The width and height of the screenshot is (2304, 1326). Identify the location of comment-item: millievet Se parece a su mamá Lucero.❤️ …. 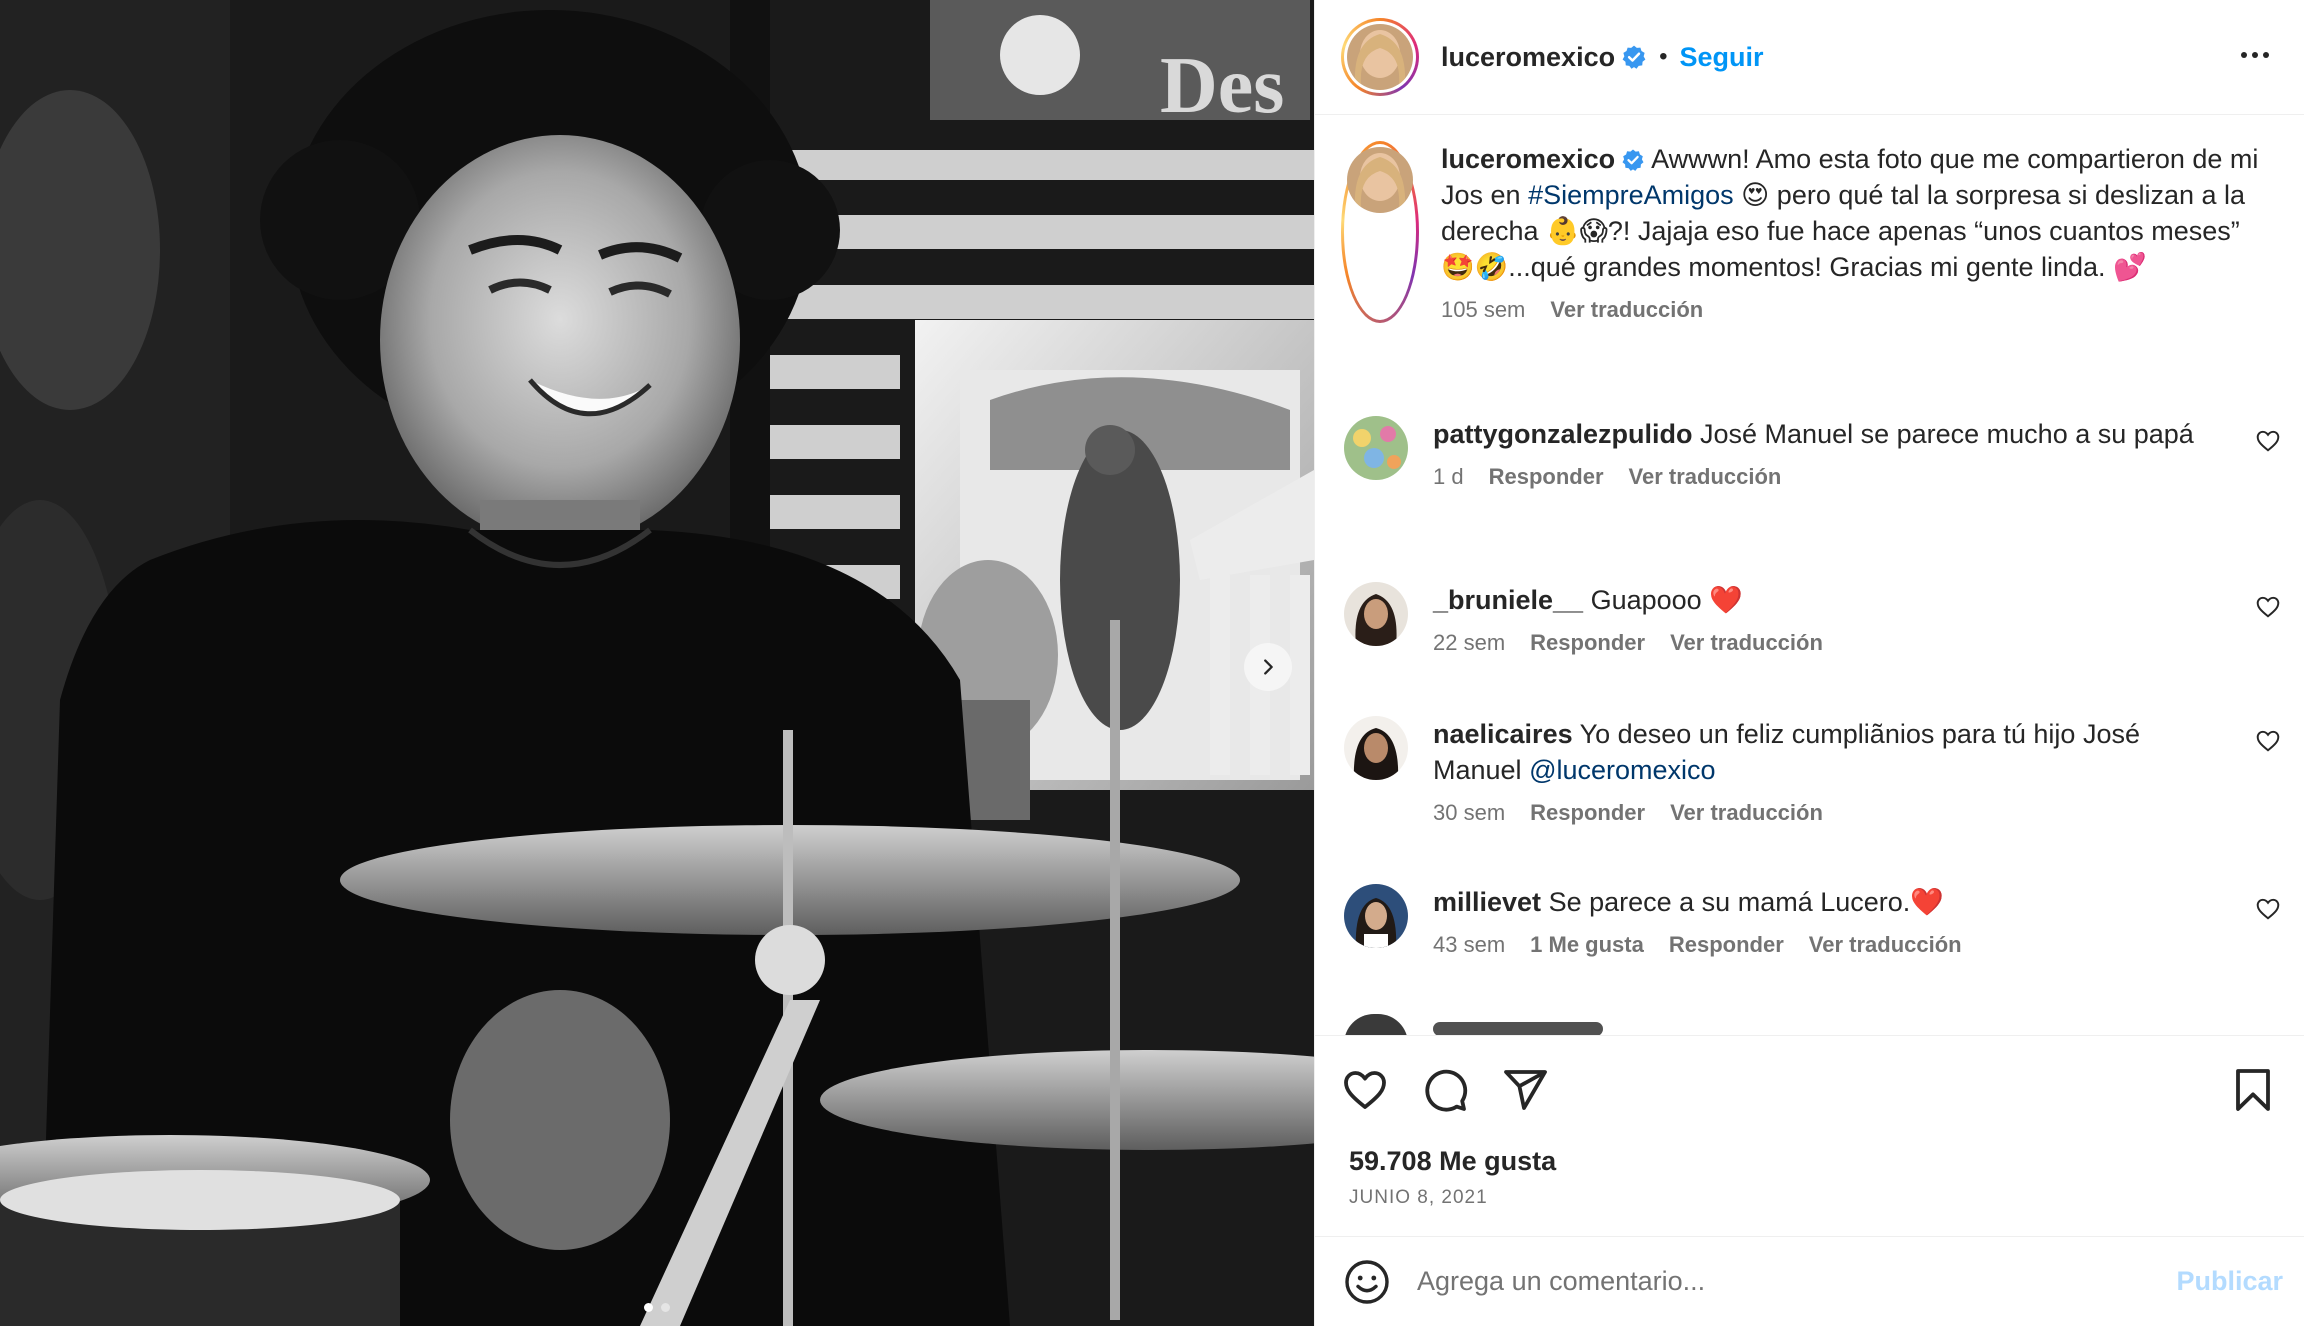
(1811, 921).